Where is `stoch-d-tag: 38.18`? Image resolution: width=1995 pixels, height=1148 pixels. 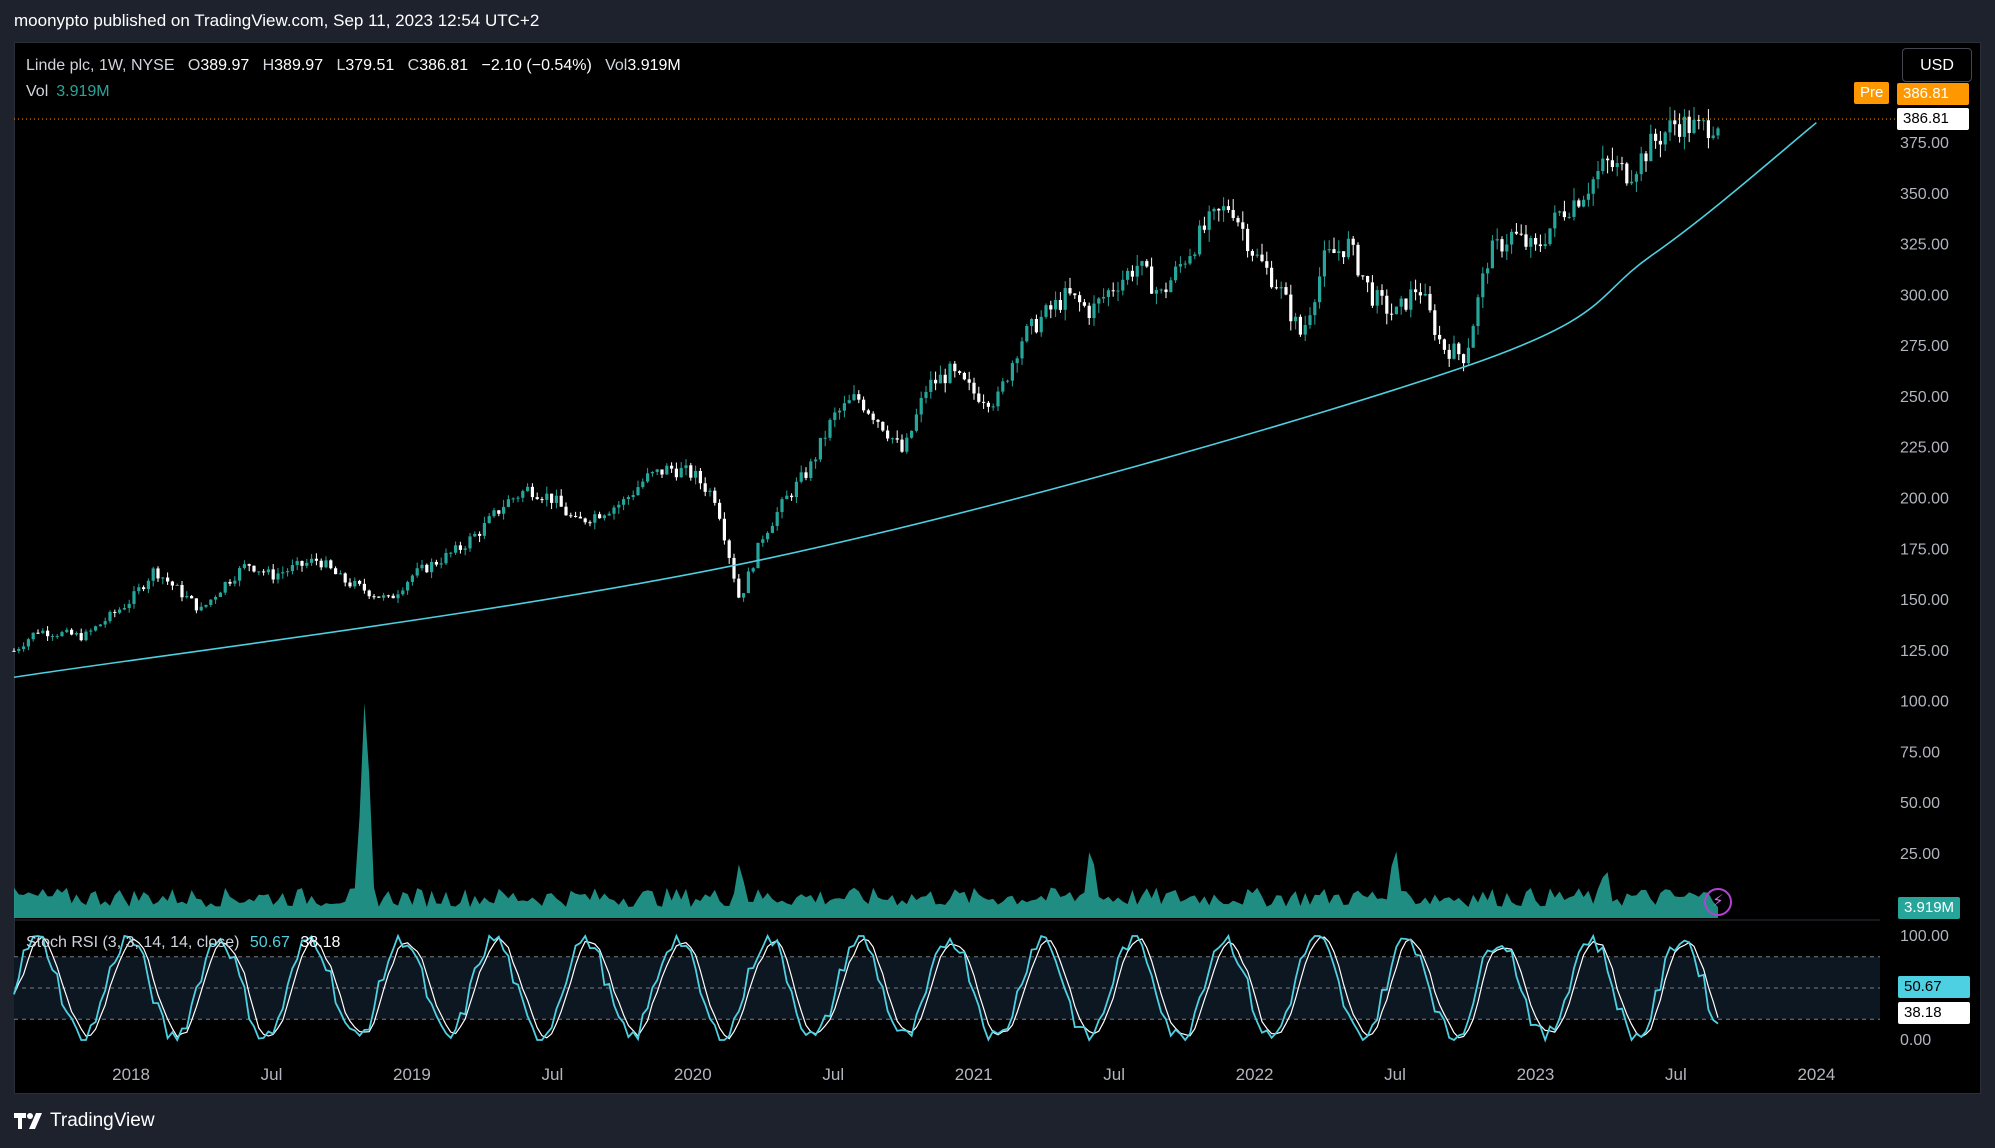 stoch-d-tag: 38.18 is located at coordinates (1934, 1013).